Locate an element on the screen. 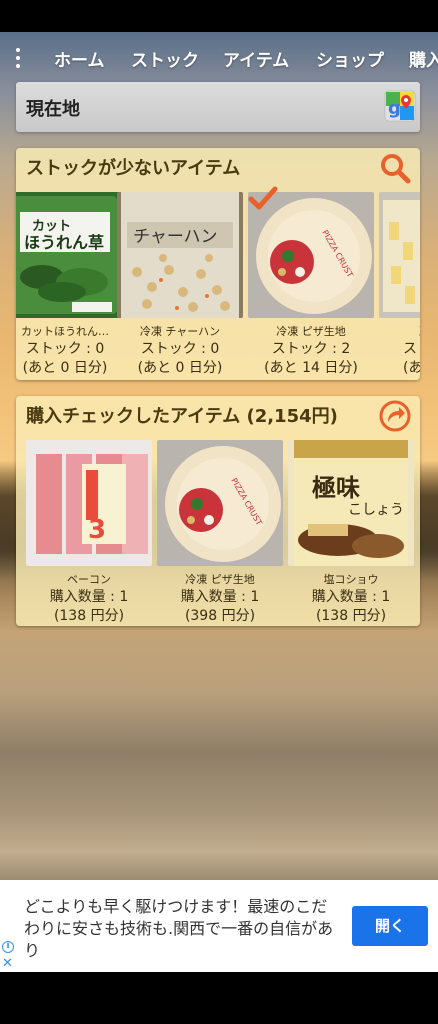 This screenshot has width=438, height=1024. navigation-bar is located at coordinates (219, 998).